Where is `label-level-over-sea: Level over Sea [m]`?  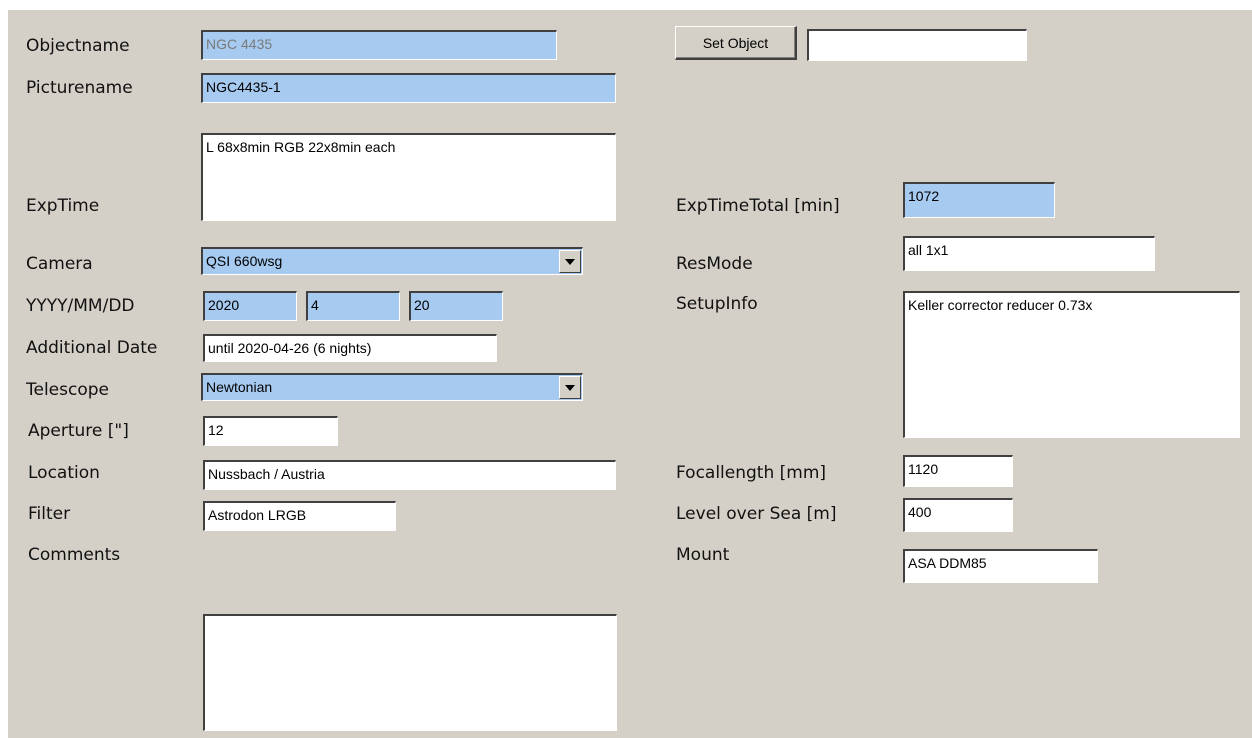
label-level-over-sea: Level over Sea [m] is located at coordinates (756, 514).